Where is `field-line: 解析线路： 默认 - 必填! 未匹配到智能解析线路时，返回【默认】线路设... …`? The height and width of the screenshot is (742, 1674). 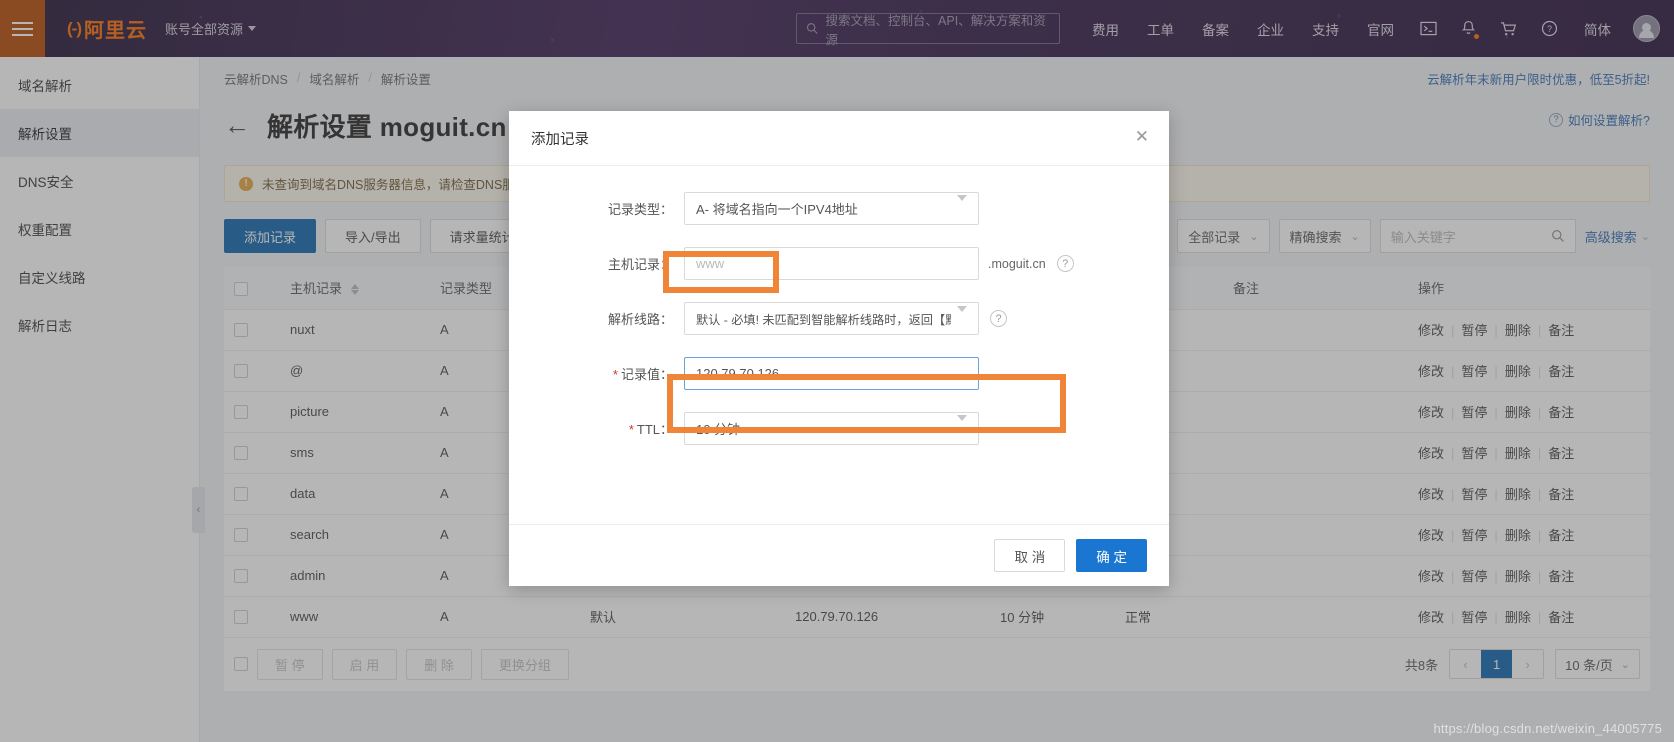 field-line: 解析线路： 默认 - 必填! 未匹配到智能解析线路时，返回【默认】线路设... … is located at coordinates (839, 318).